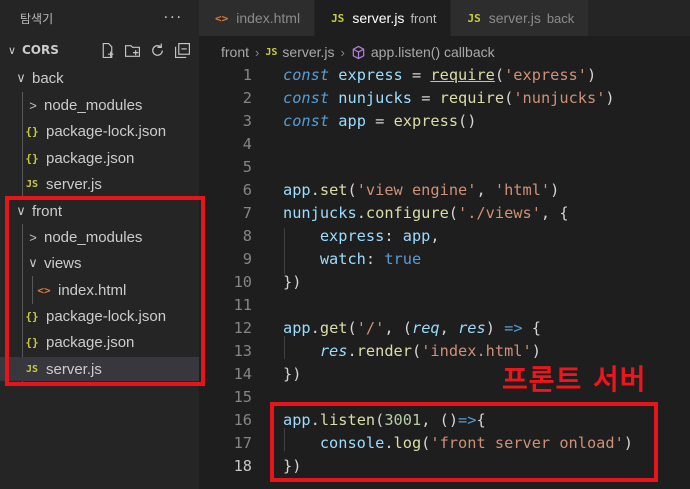  I want to click on workspace-title: CORS, so click(40, 50).